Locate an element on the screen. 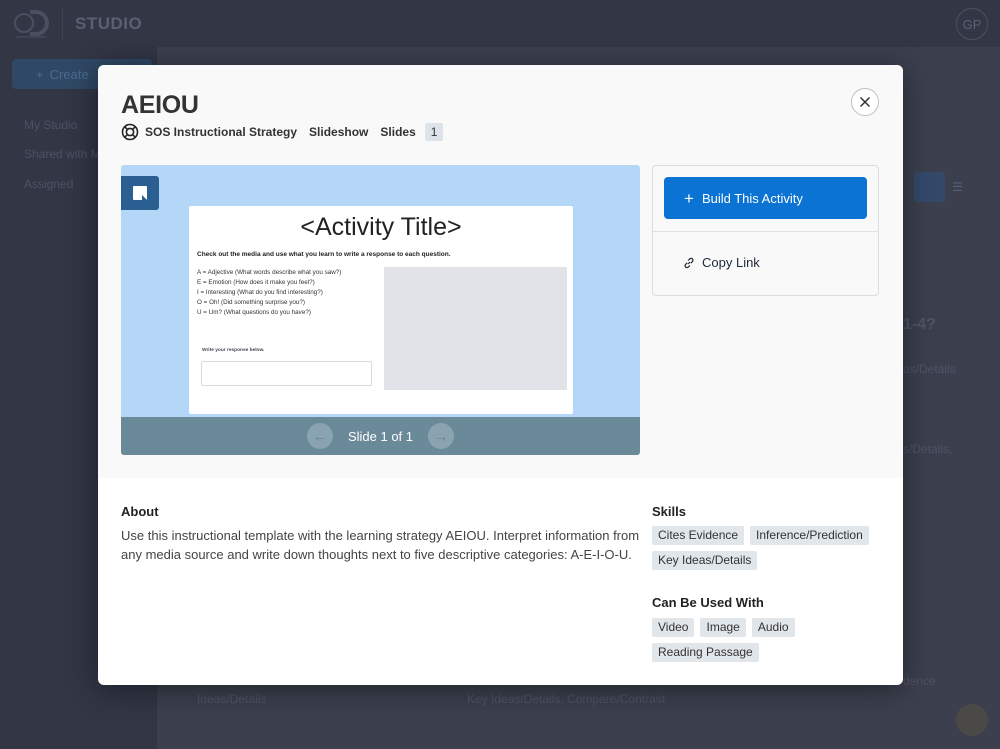 The image size is (1000, 749). build-activity-button: + Build This Activity is located at coordinates (765, 198).